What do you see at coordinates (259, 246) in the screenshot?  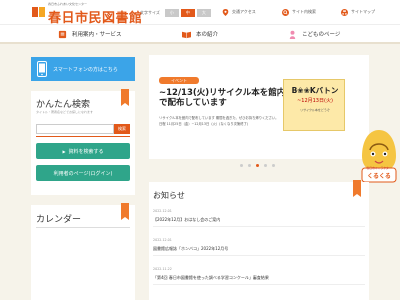 I see `news-item: 2022.12.01 図書館広報誌「ホンバコ」2022年12月号` at bounding box center [259, 246].